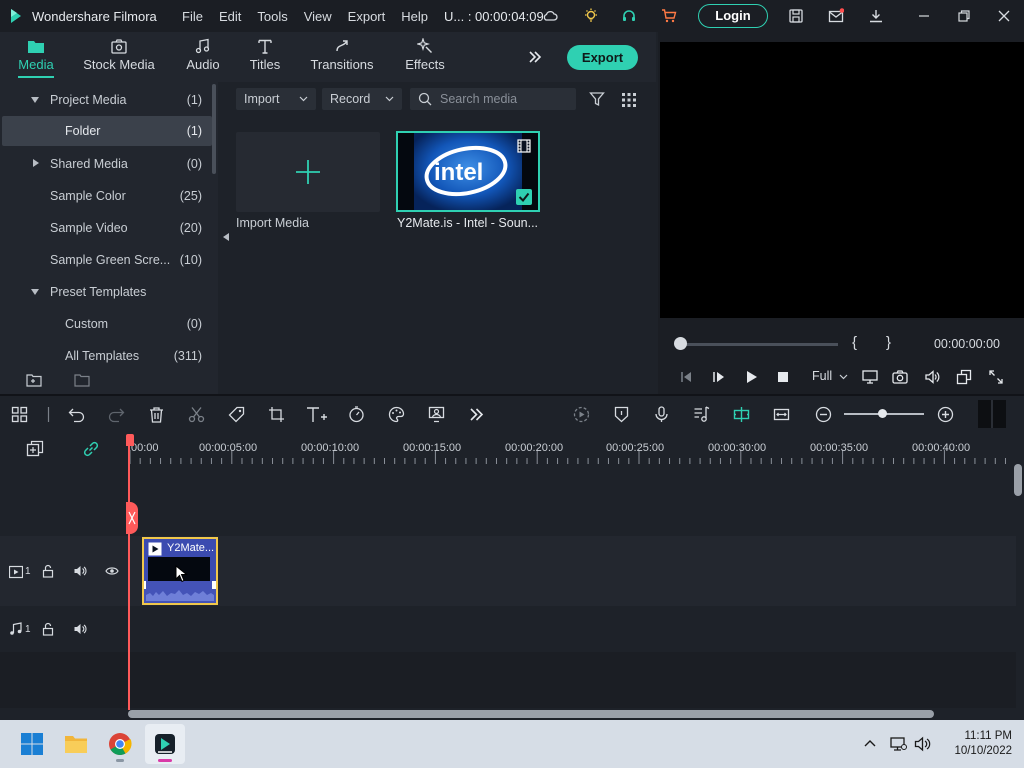  What do you see at coordinates (32, 744) in the screenshot?
I see `windows-start-icon` at bounding box center [32, 744].